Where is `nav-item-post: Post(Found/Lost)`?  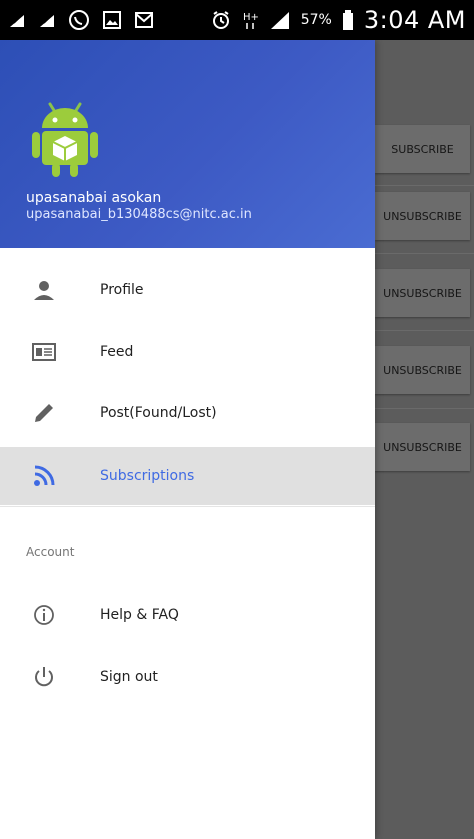 nav-item-post: Post(Found/Lost) is located at coordinates (187, 413).